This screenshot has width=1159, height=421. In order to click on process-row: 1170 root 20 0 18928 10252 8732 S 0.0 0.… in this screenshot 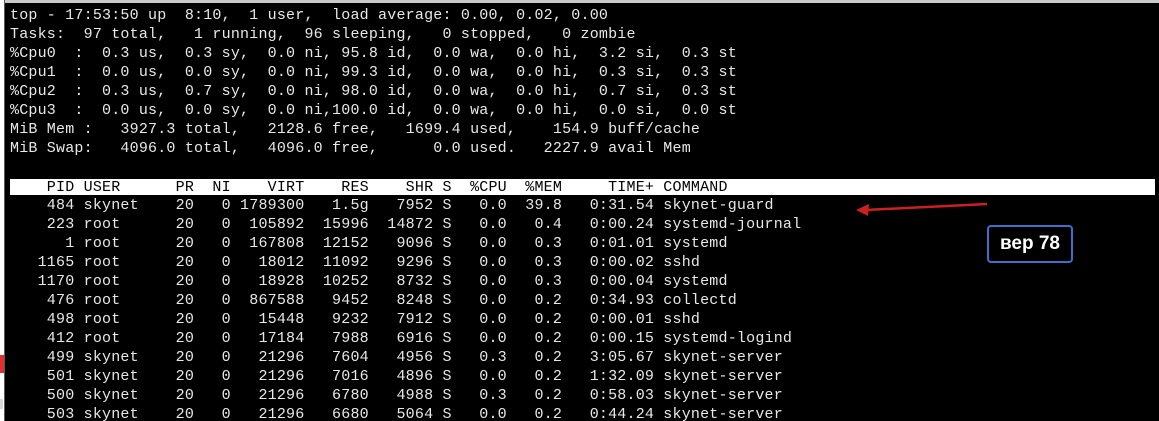, I will do `click(369, 281)`.